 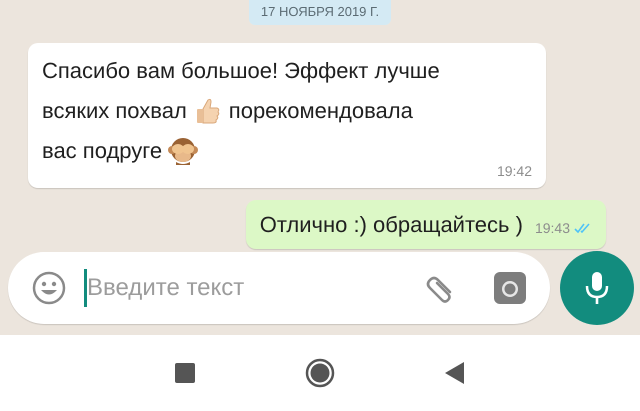 I want to click on monkey-icon, so click(x=183, y=151).